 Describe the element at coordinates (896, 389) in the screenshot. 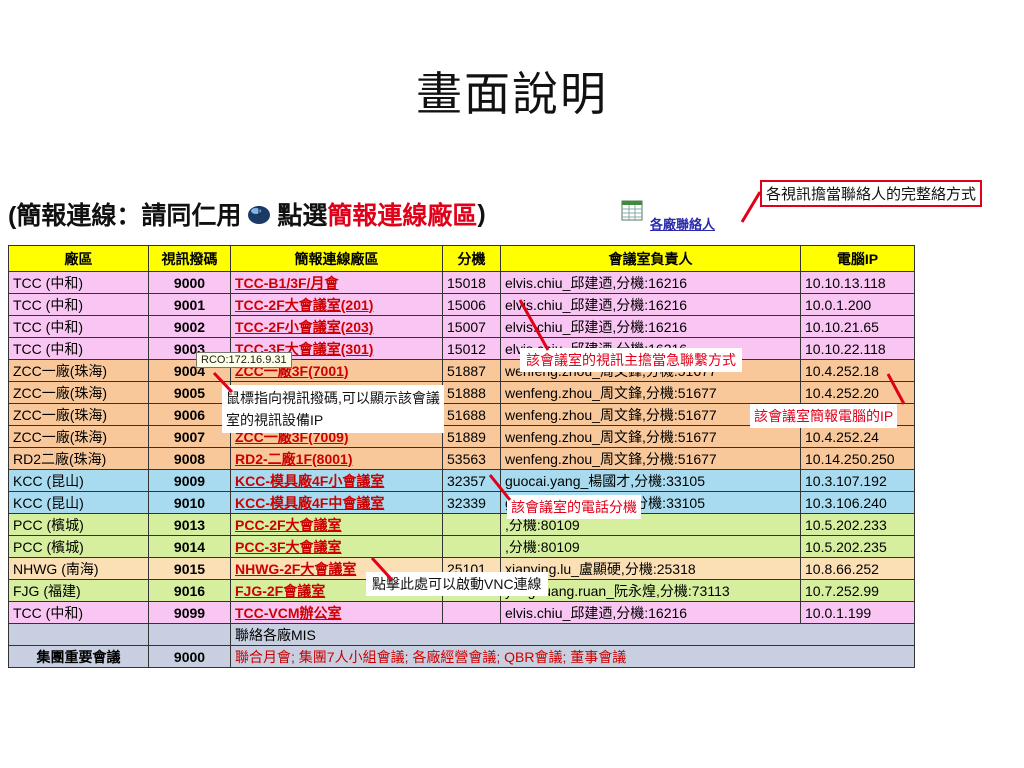

I see `arrow-pc-ip` at that location.